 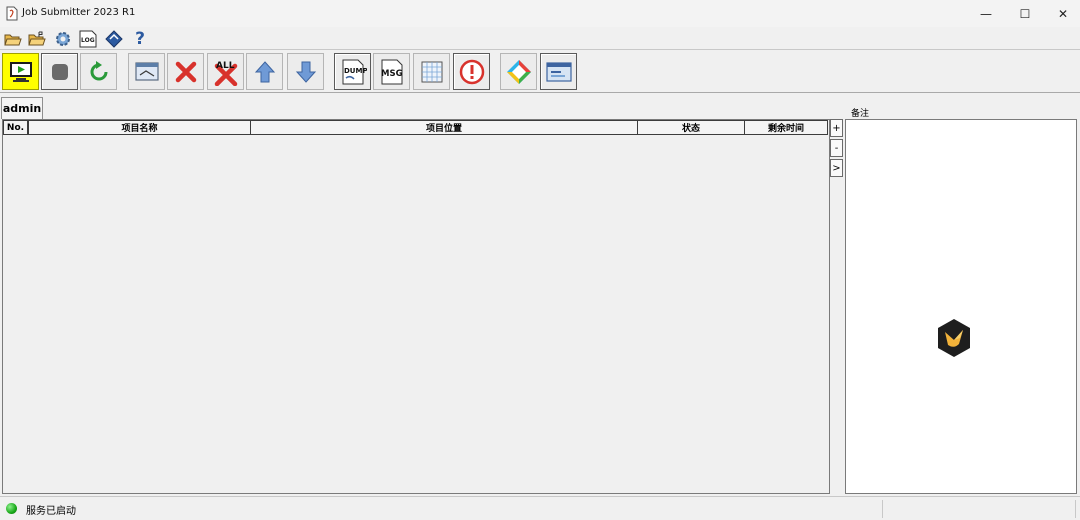 I want to click on delete-button, so click(x=185, y=71).